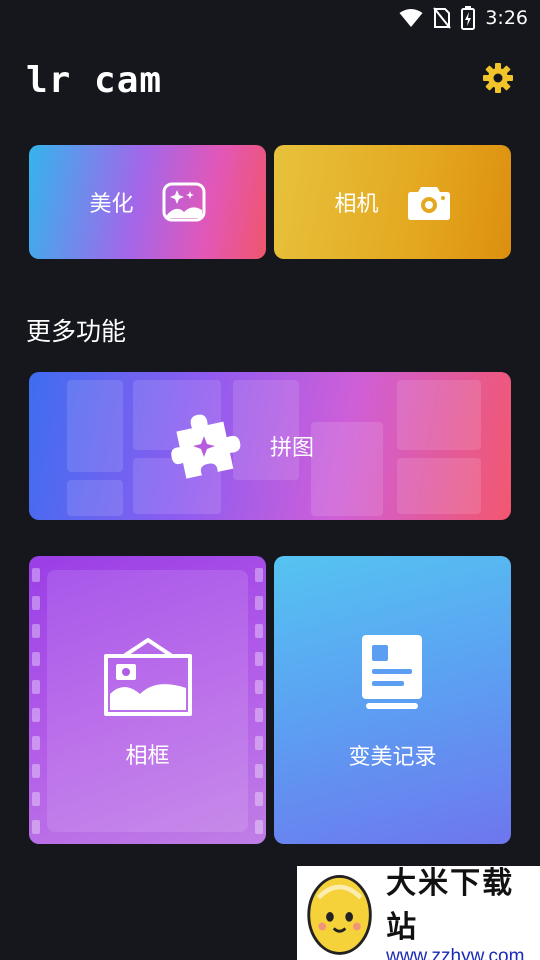 This screenshot has width=540, height=960. I want to click on camera-icon, so click(428, 203).